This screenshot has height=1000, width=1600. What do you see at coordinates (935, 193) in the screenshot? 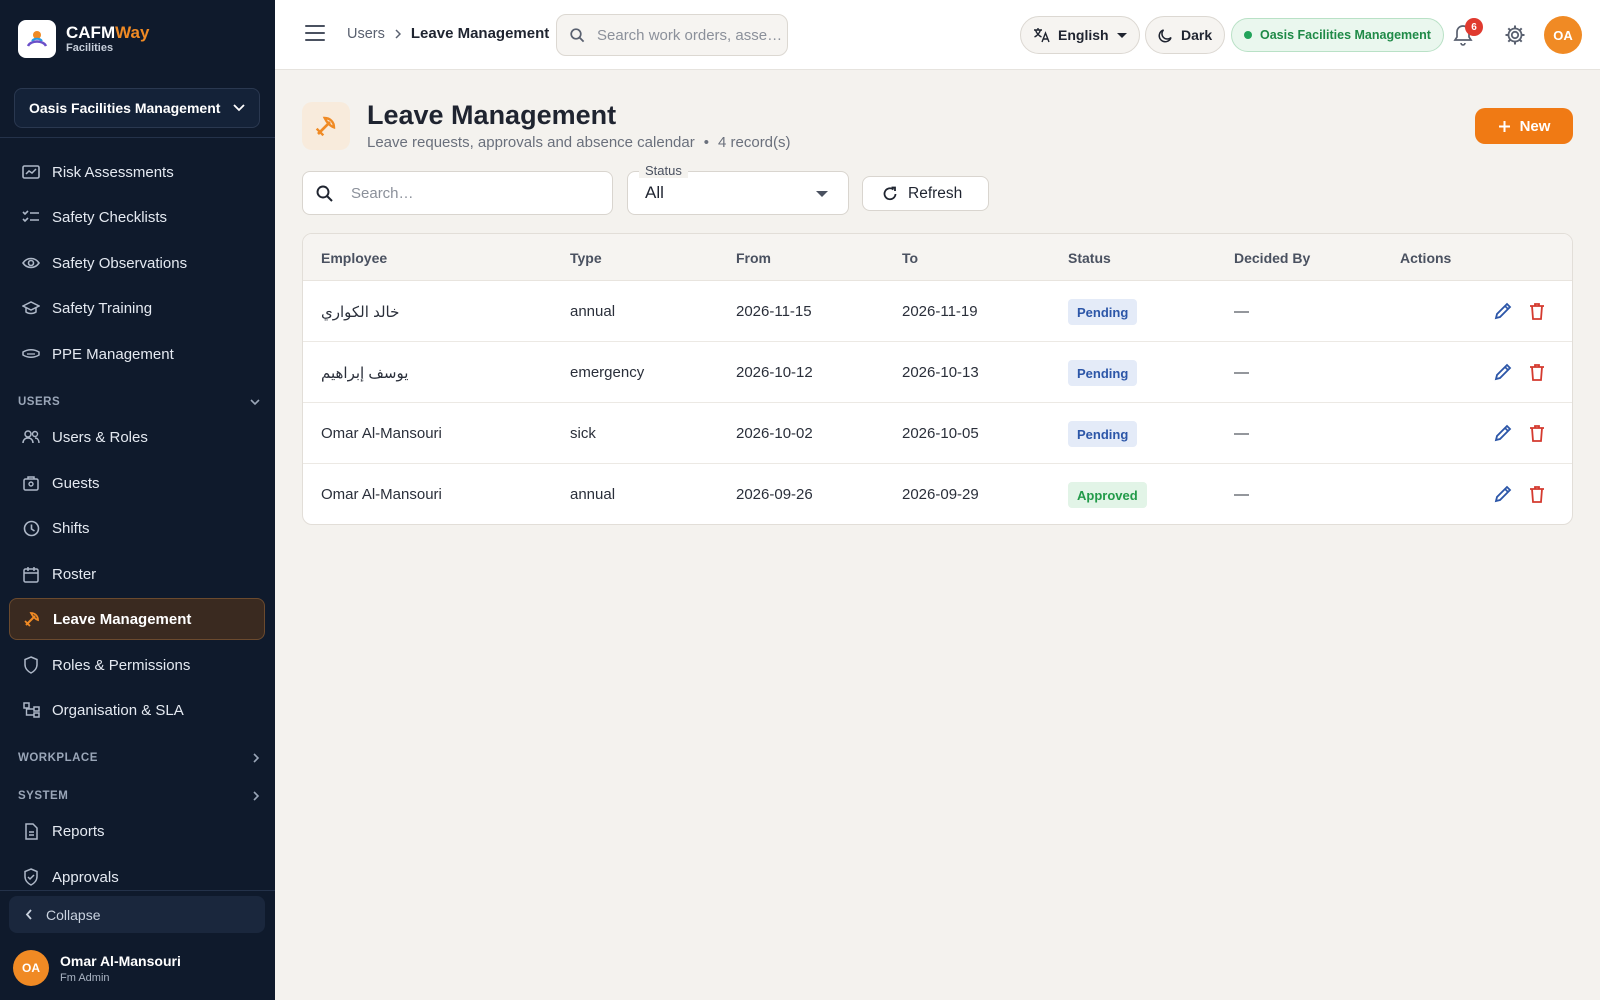
I see `refresh-button-label: Refresh` at bounding box center [935, 193].